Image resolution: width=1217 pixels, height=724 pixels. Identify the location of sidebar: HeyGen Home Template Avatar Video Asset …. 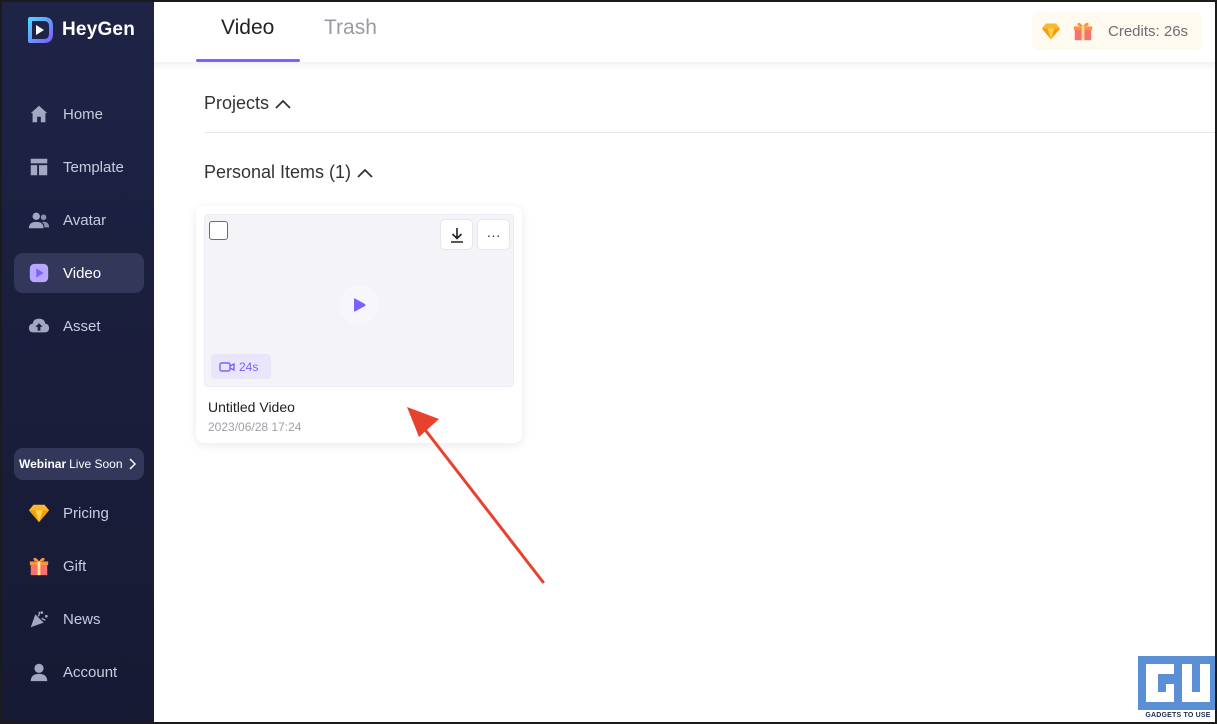
(78, 362).